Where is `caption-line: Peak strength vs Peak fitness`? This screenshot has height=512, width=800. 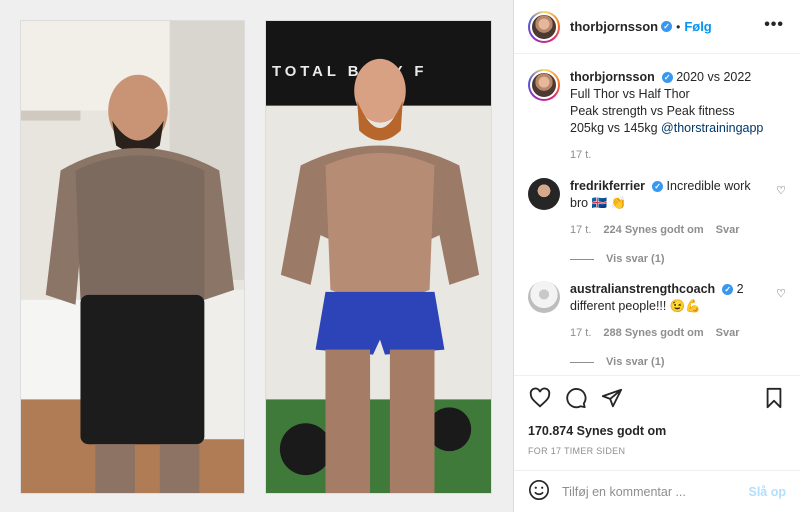
caption-line: Peak strength vs Peak fitness is located at coordinates (652, 111).